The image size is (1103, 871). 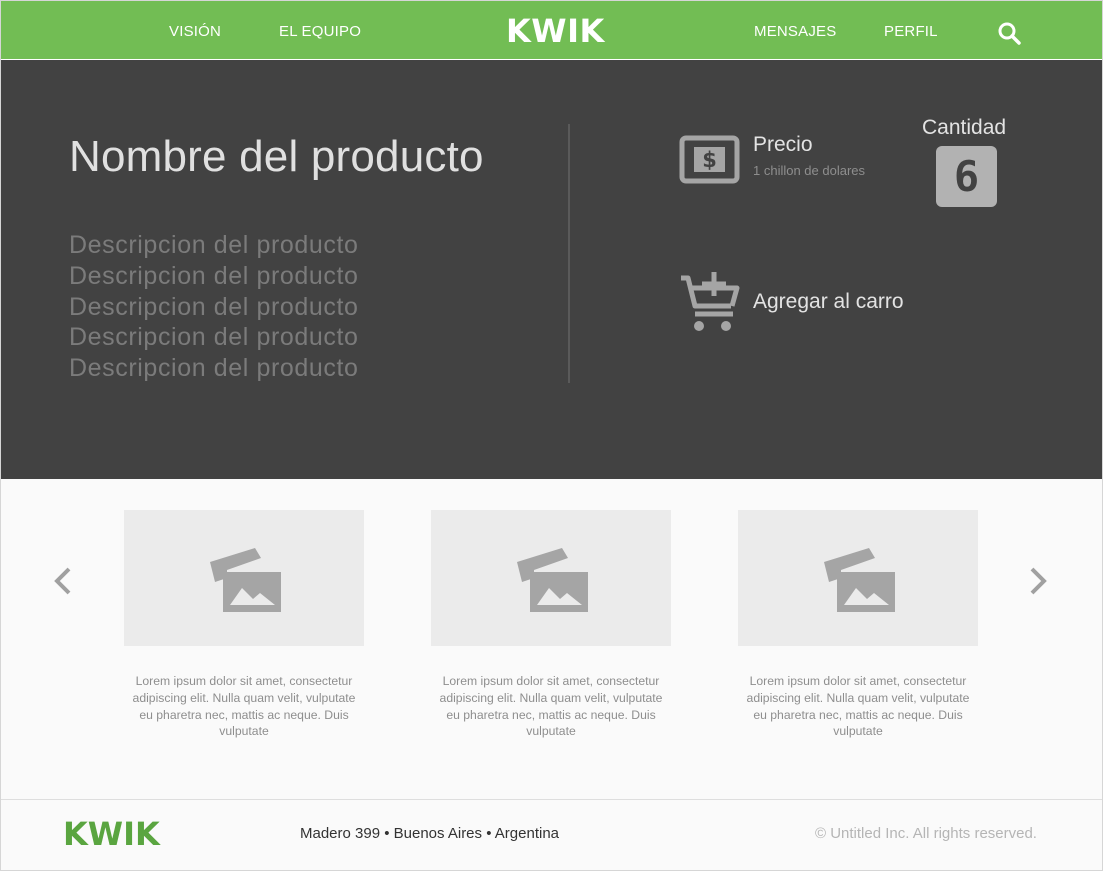 What do you see at coordinates (111, 834) in the screenshot?
I see `footer-logo: KWIK` at bounding box center [111, 834].